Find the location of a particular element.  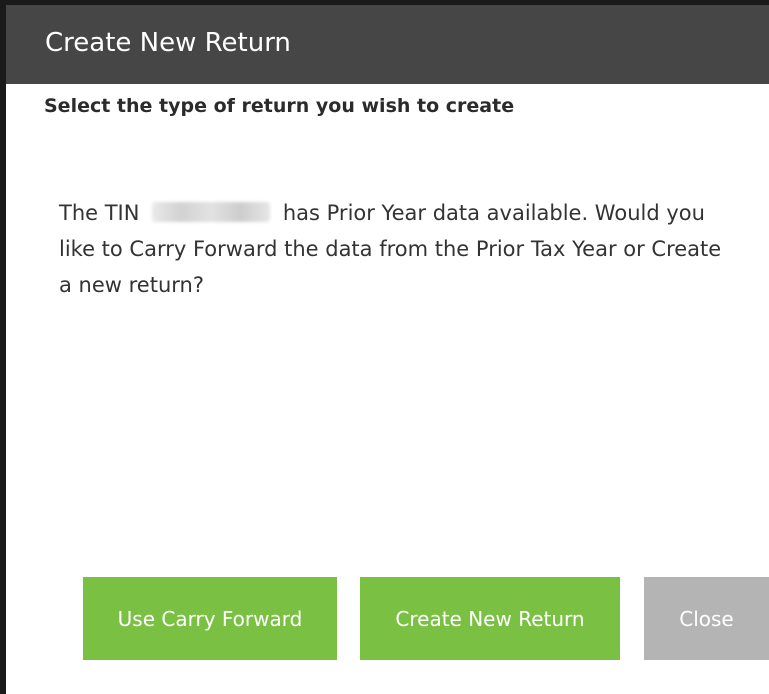

create-new-return-button: Create New Return is located at coordinates (490, 618).